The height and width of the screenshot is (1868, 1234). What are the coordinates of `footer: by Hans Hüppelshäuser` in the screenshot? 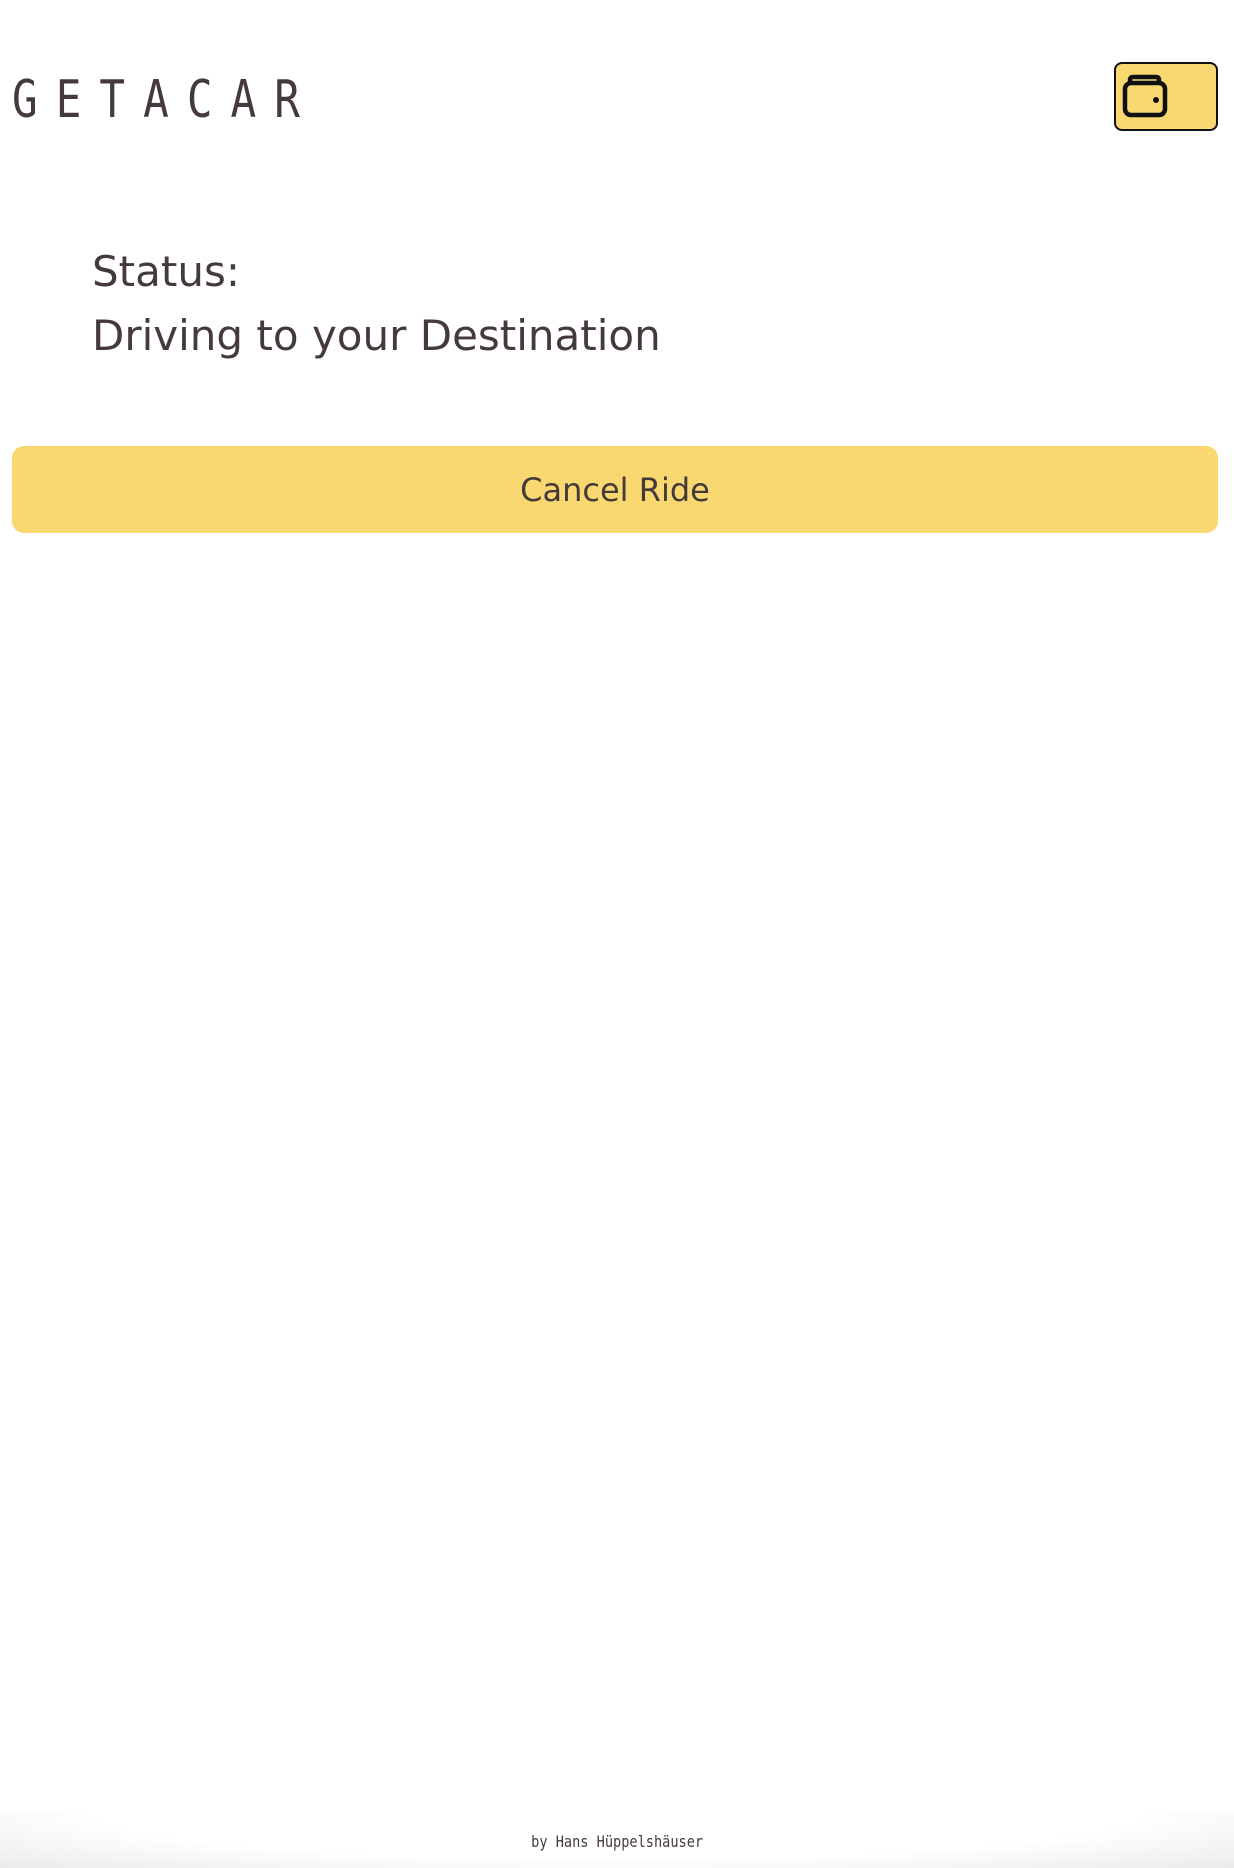 It's located at (617, 1840).